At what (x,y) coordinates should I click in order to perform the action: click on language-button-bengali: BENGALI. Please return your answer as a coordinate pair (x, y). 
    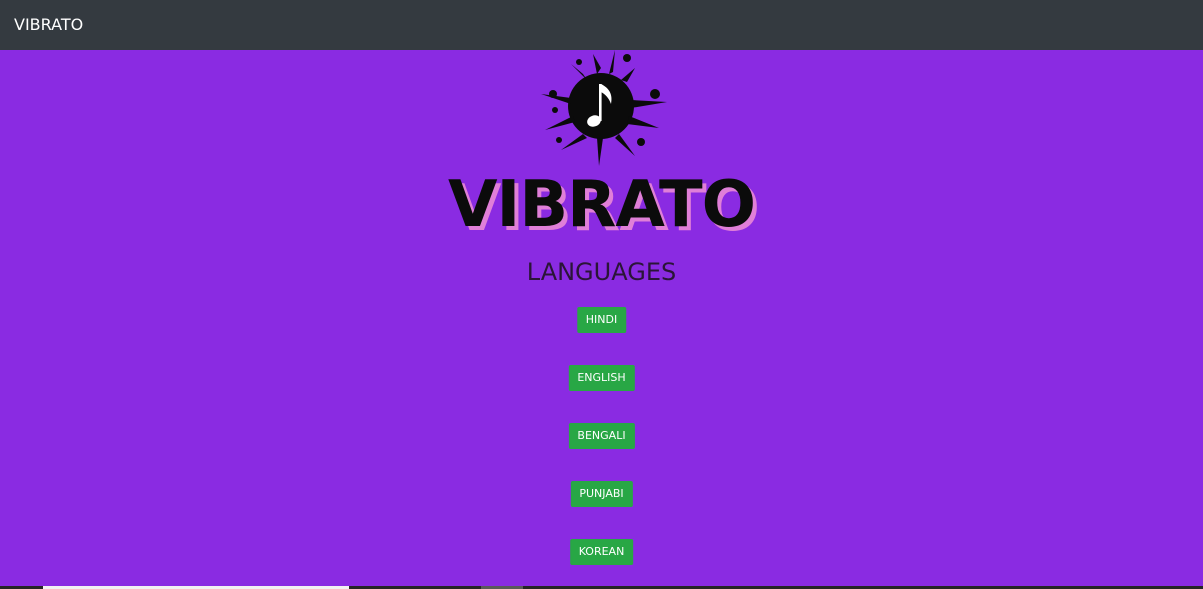
    Looking at the image, I should click on (601, 436).